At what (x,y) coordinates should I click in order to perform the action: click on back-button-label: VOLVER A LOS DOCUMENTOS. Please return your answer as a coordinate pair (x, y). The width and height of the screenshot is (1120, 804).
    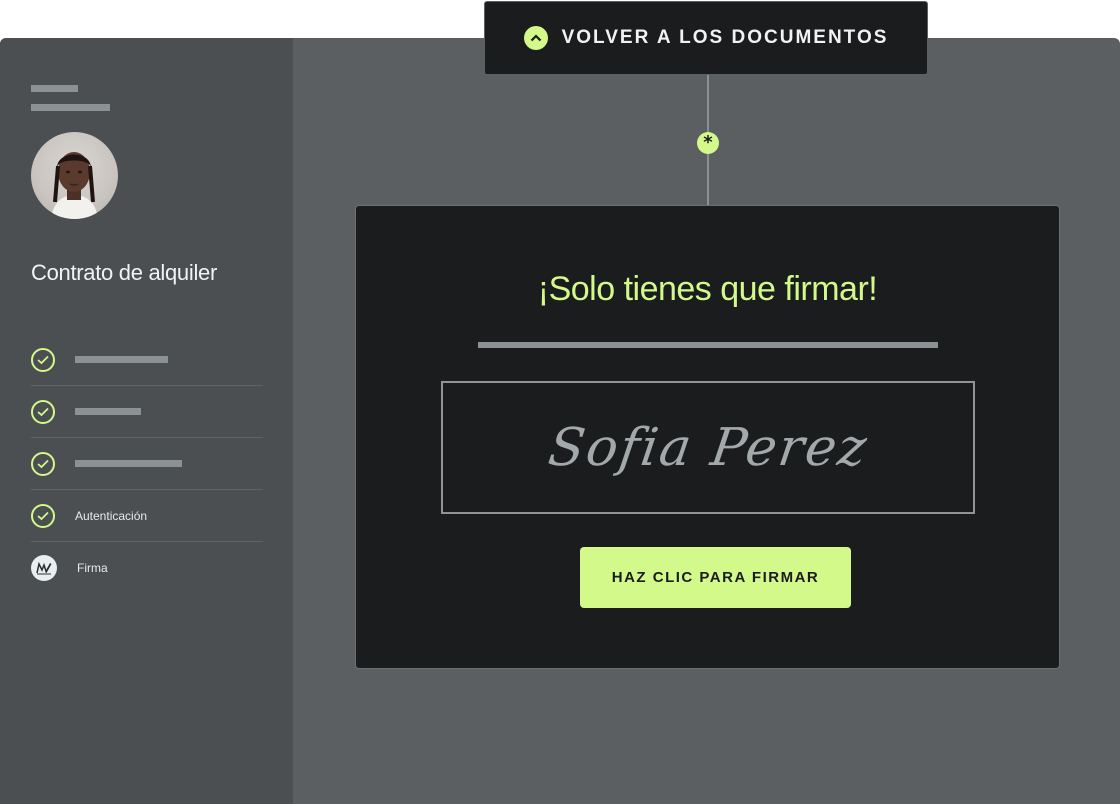
    Looking at the image, I should click on (725, 37).